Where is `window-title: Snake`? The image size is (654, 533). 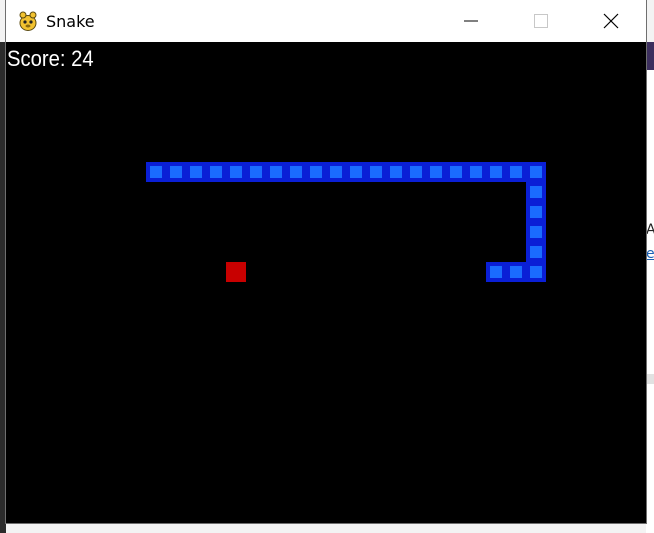 window-title: Snake is located at coordinates (70, 21).